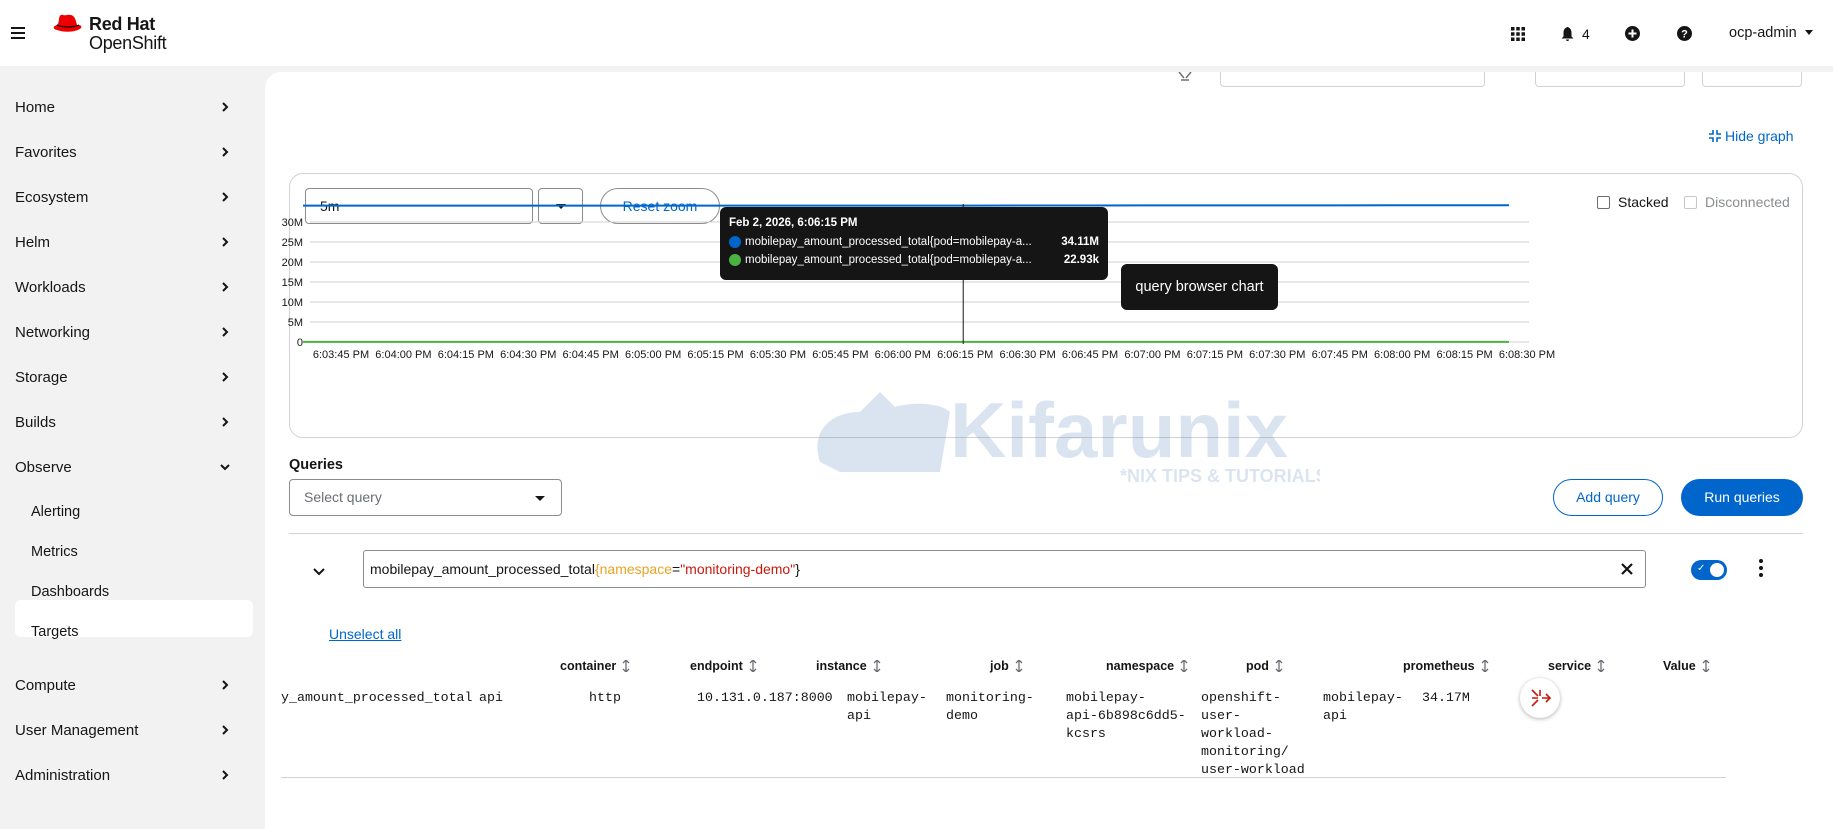 The width and height of the screenshot is (1833, 829). I want to click on cell-namespace: monitoring- demo, so click(990, 706).